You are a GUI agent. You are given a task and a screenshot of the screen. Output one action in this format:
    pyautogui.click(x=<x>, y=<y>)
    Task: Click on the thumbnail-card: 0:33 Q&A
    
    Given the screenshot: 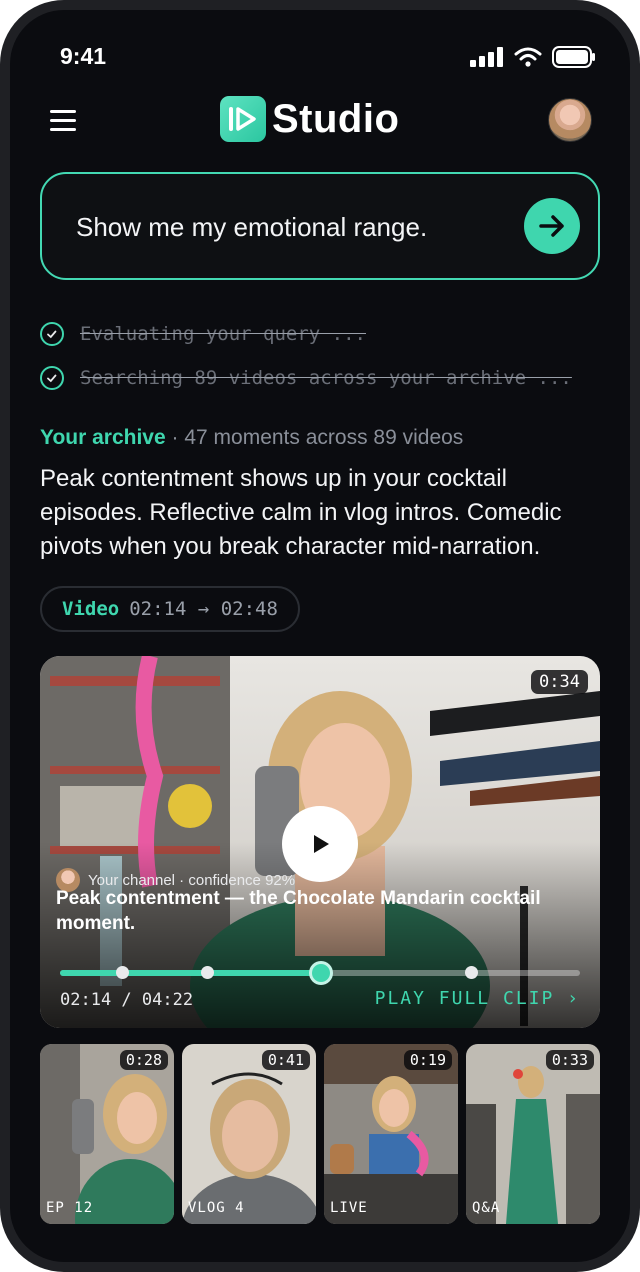 What is the action you would take?
    pyautogui.click(x=533, y=1134)
    